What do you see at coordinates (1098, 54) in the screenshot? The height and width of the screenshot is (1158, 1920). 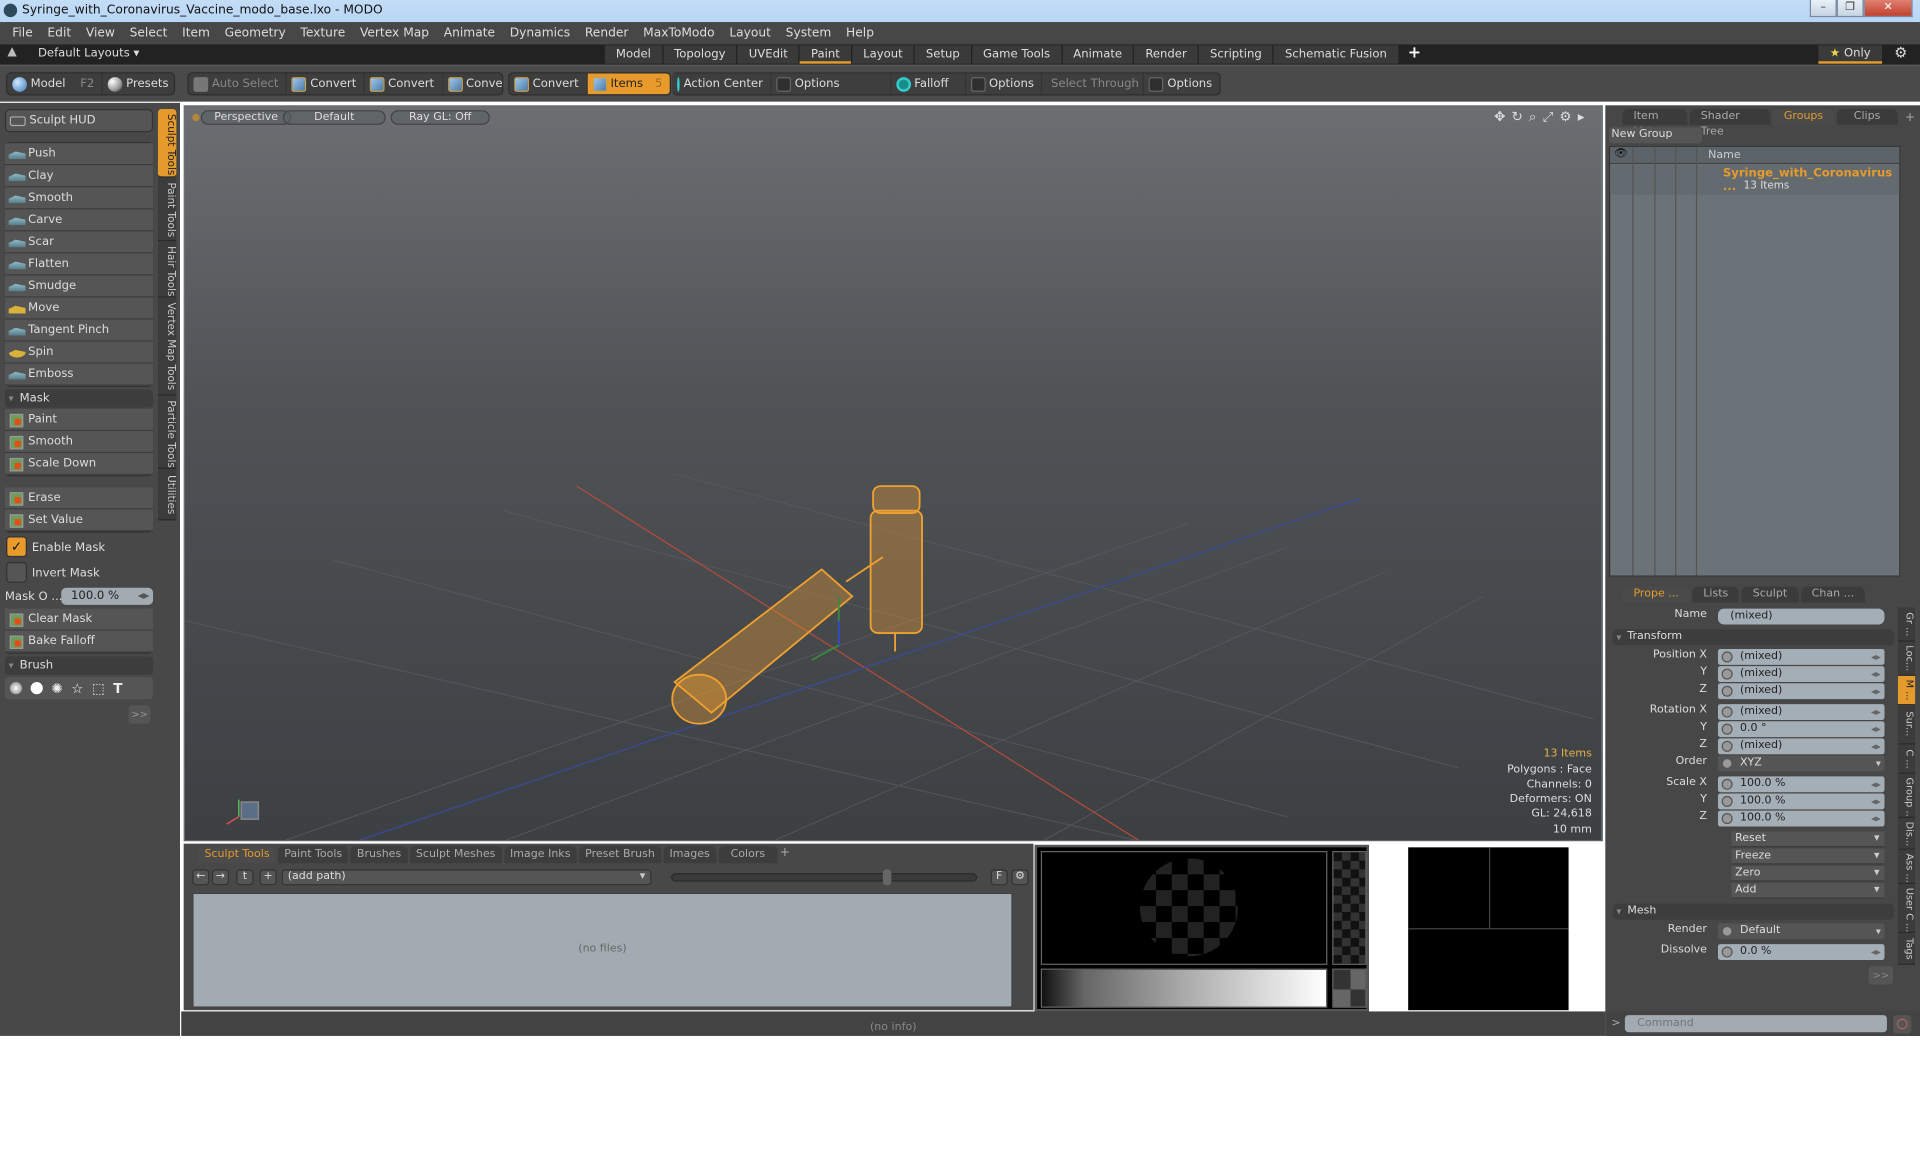 I see `tab-animate: Animate` at bounding box center [1098, 54].